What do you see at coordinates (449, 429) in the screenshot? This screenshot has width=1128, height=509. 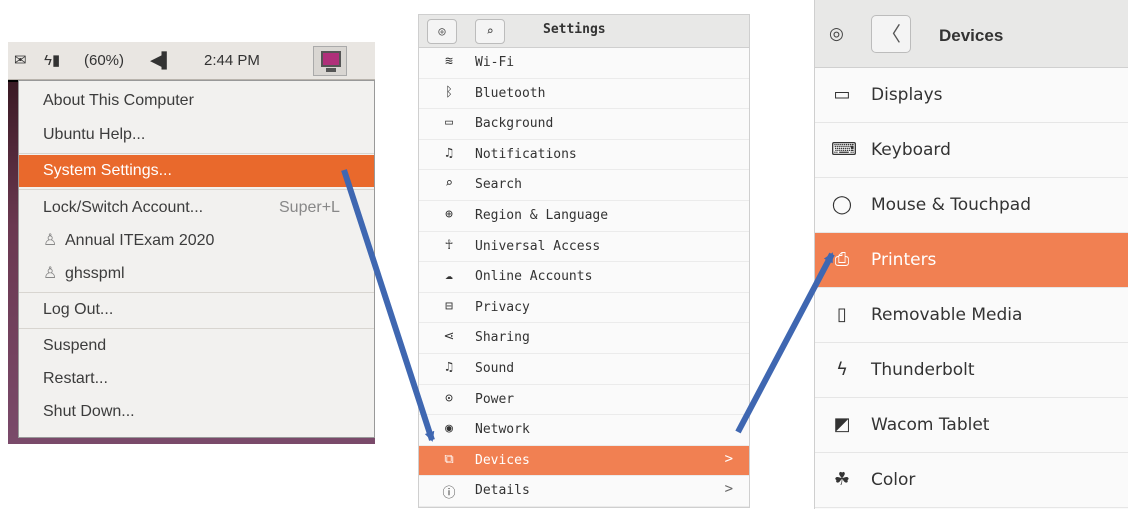 I see `network-icon: ◉` at bounding box center [449, 429].